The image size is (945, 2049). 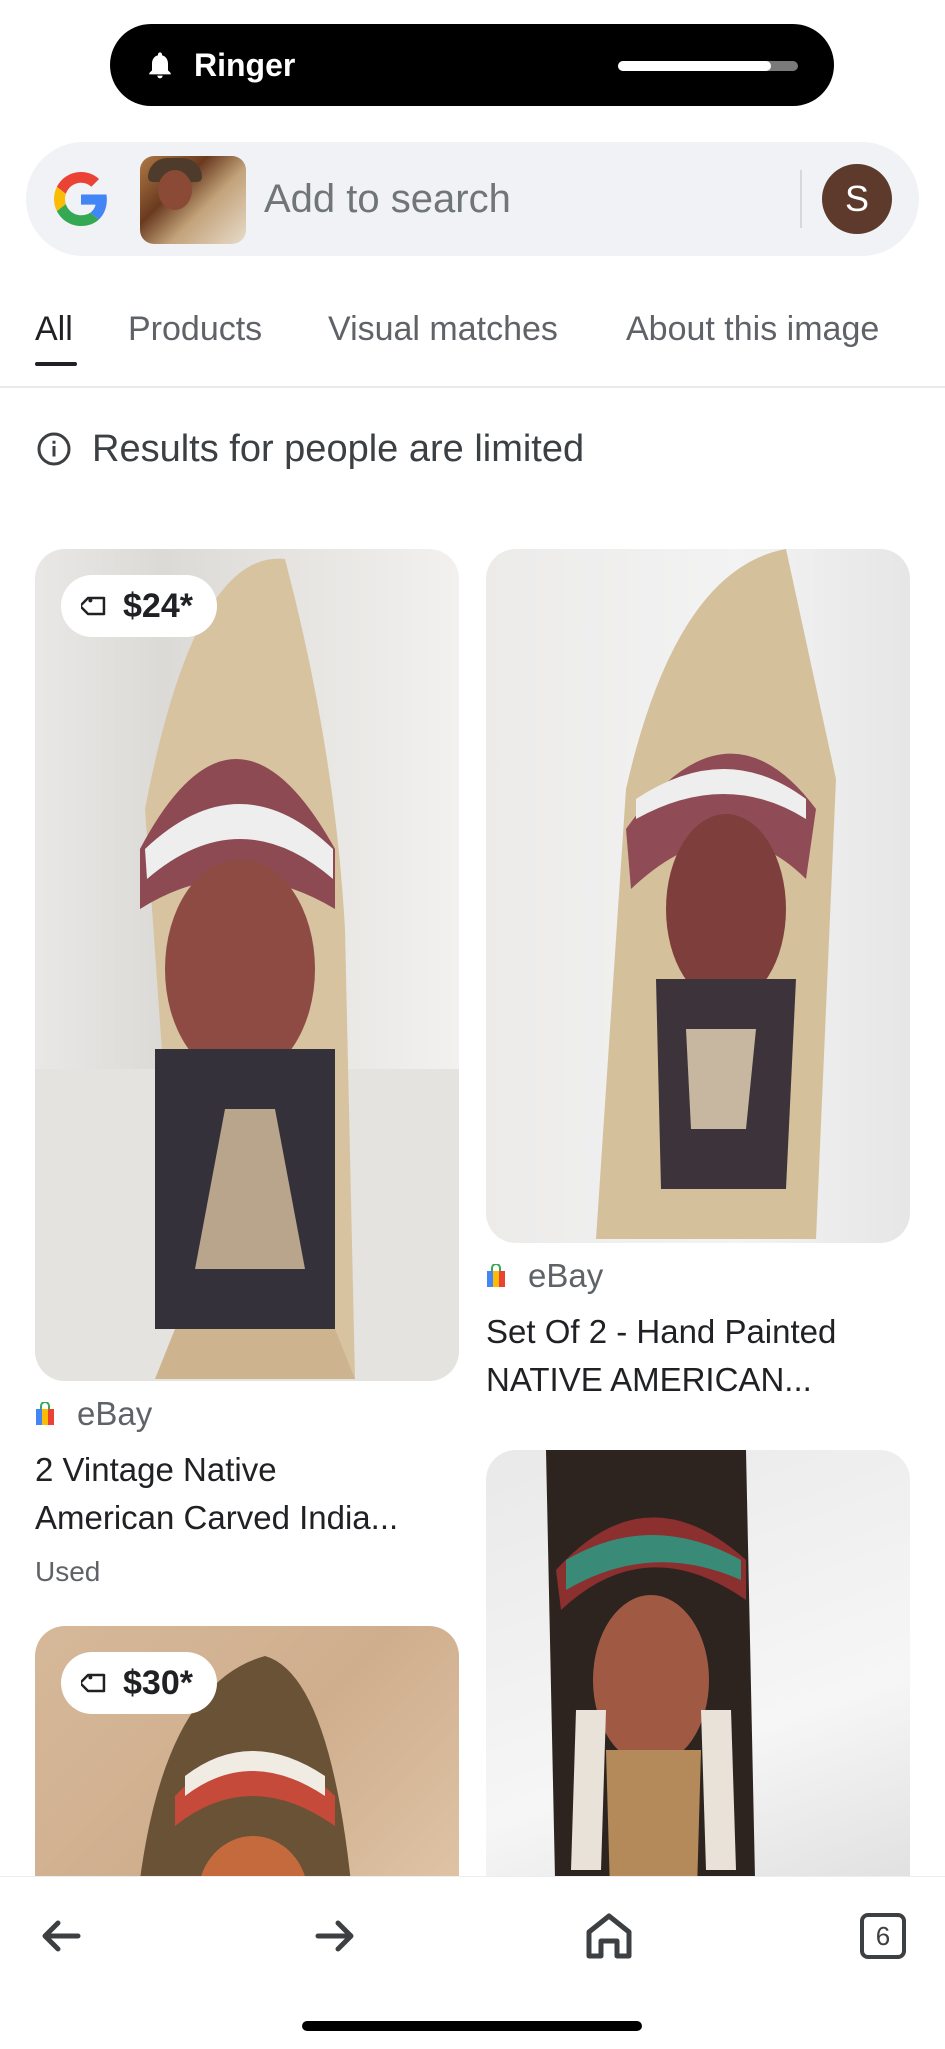 I want to click on tabs-switcher-button: 6, so click(x=883, y=1936).